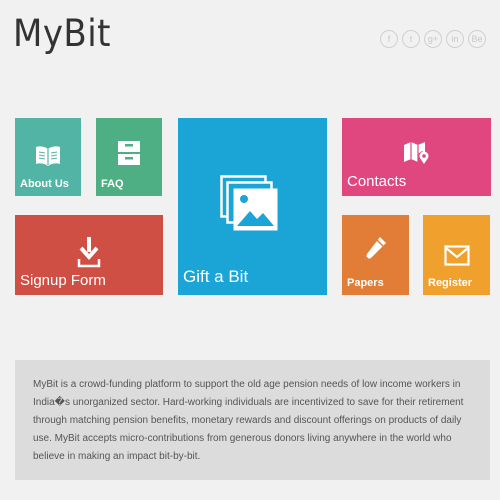 Image resolution: width=500 pixels, height=500 pixels. I want to click on tile-gift-a-bit-label: Gift a Bit, so click(216, 276).